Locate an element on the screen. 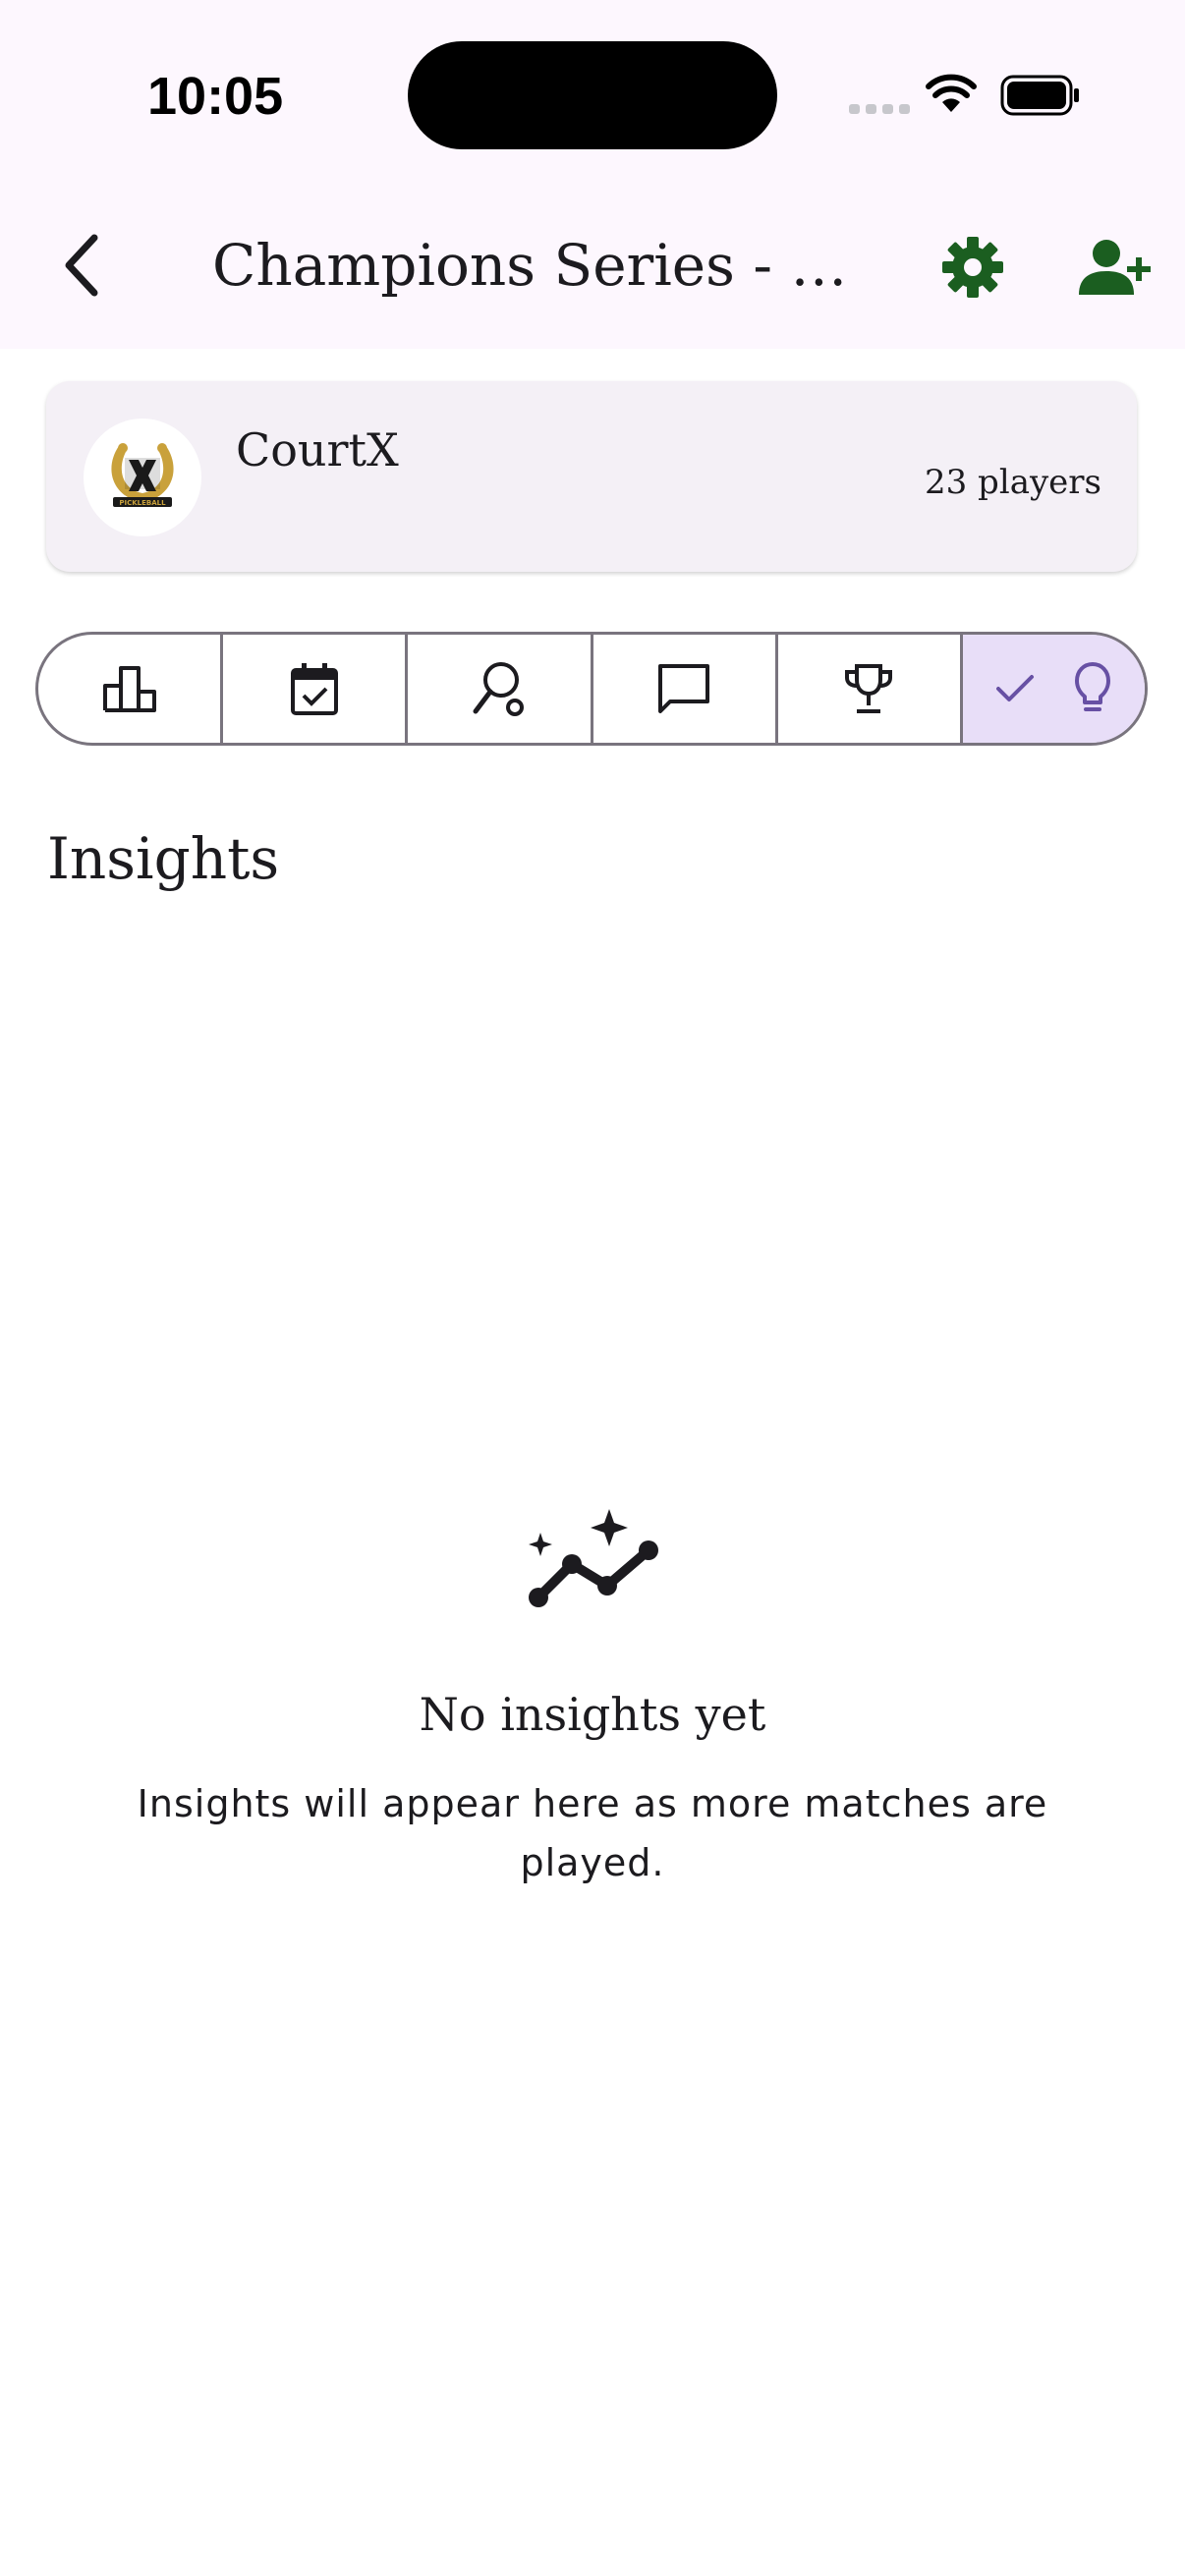 The width and height of the screenshot is (1185, 2576). tab-matches is located at coordinates (501, 689).